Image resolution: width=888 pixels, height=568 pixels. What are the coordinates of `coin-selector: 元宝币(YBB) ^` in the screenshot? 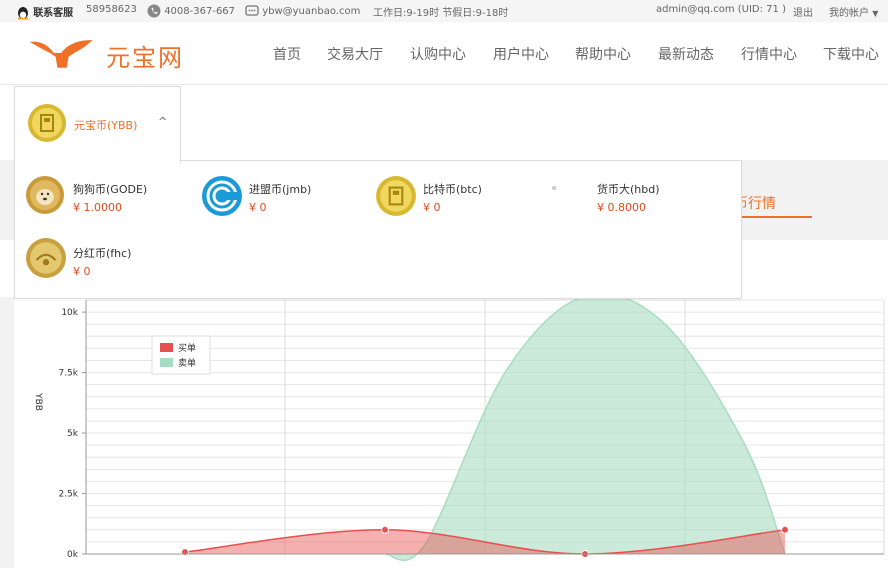 It's located at (97, 124).